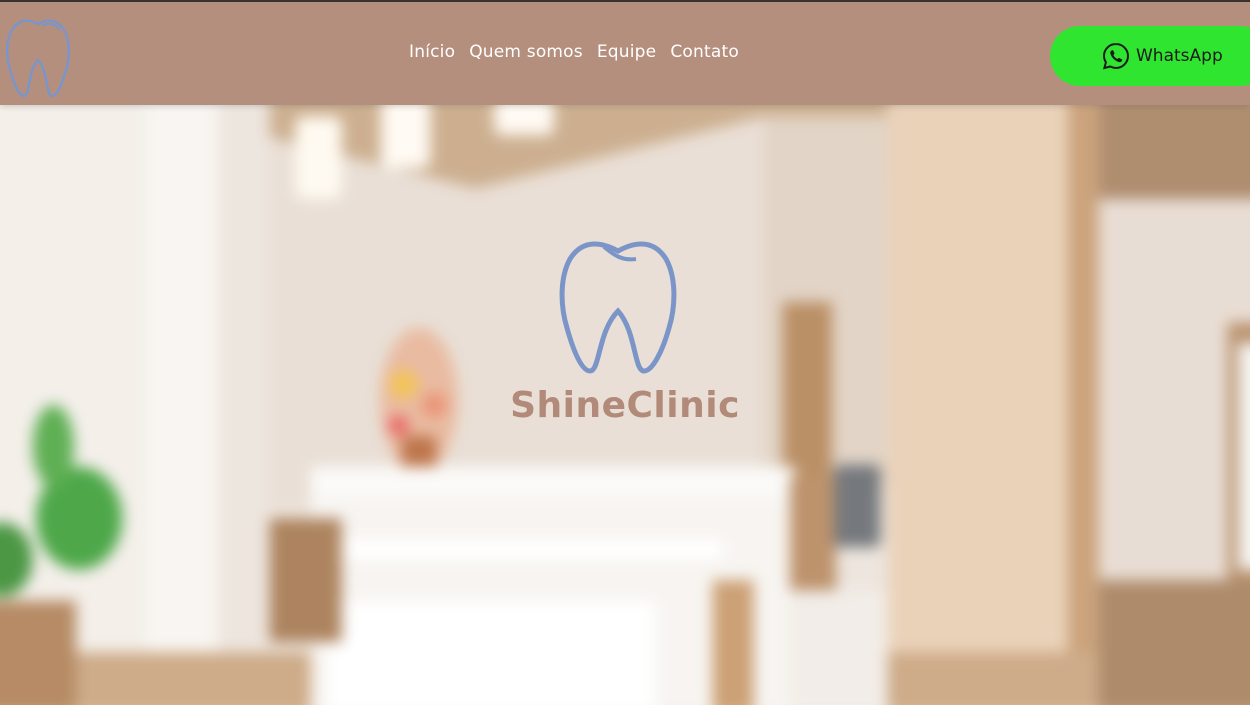  What do you see at coordinates (432, 52) in the screenshot?
I see `nav-link-inicio: Início` at bounding box center [432, 52].